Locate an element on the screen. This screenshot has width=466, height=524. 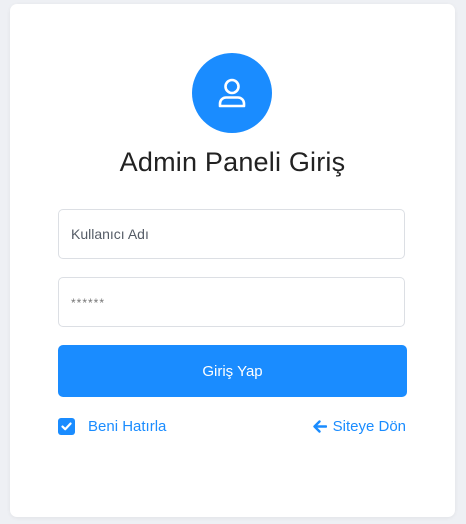
avatar is located at coordinates (232, 93).